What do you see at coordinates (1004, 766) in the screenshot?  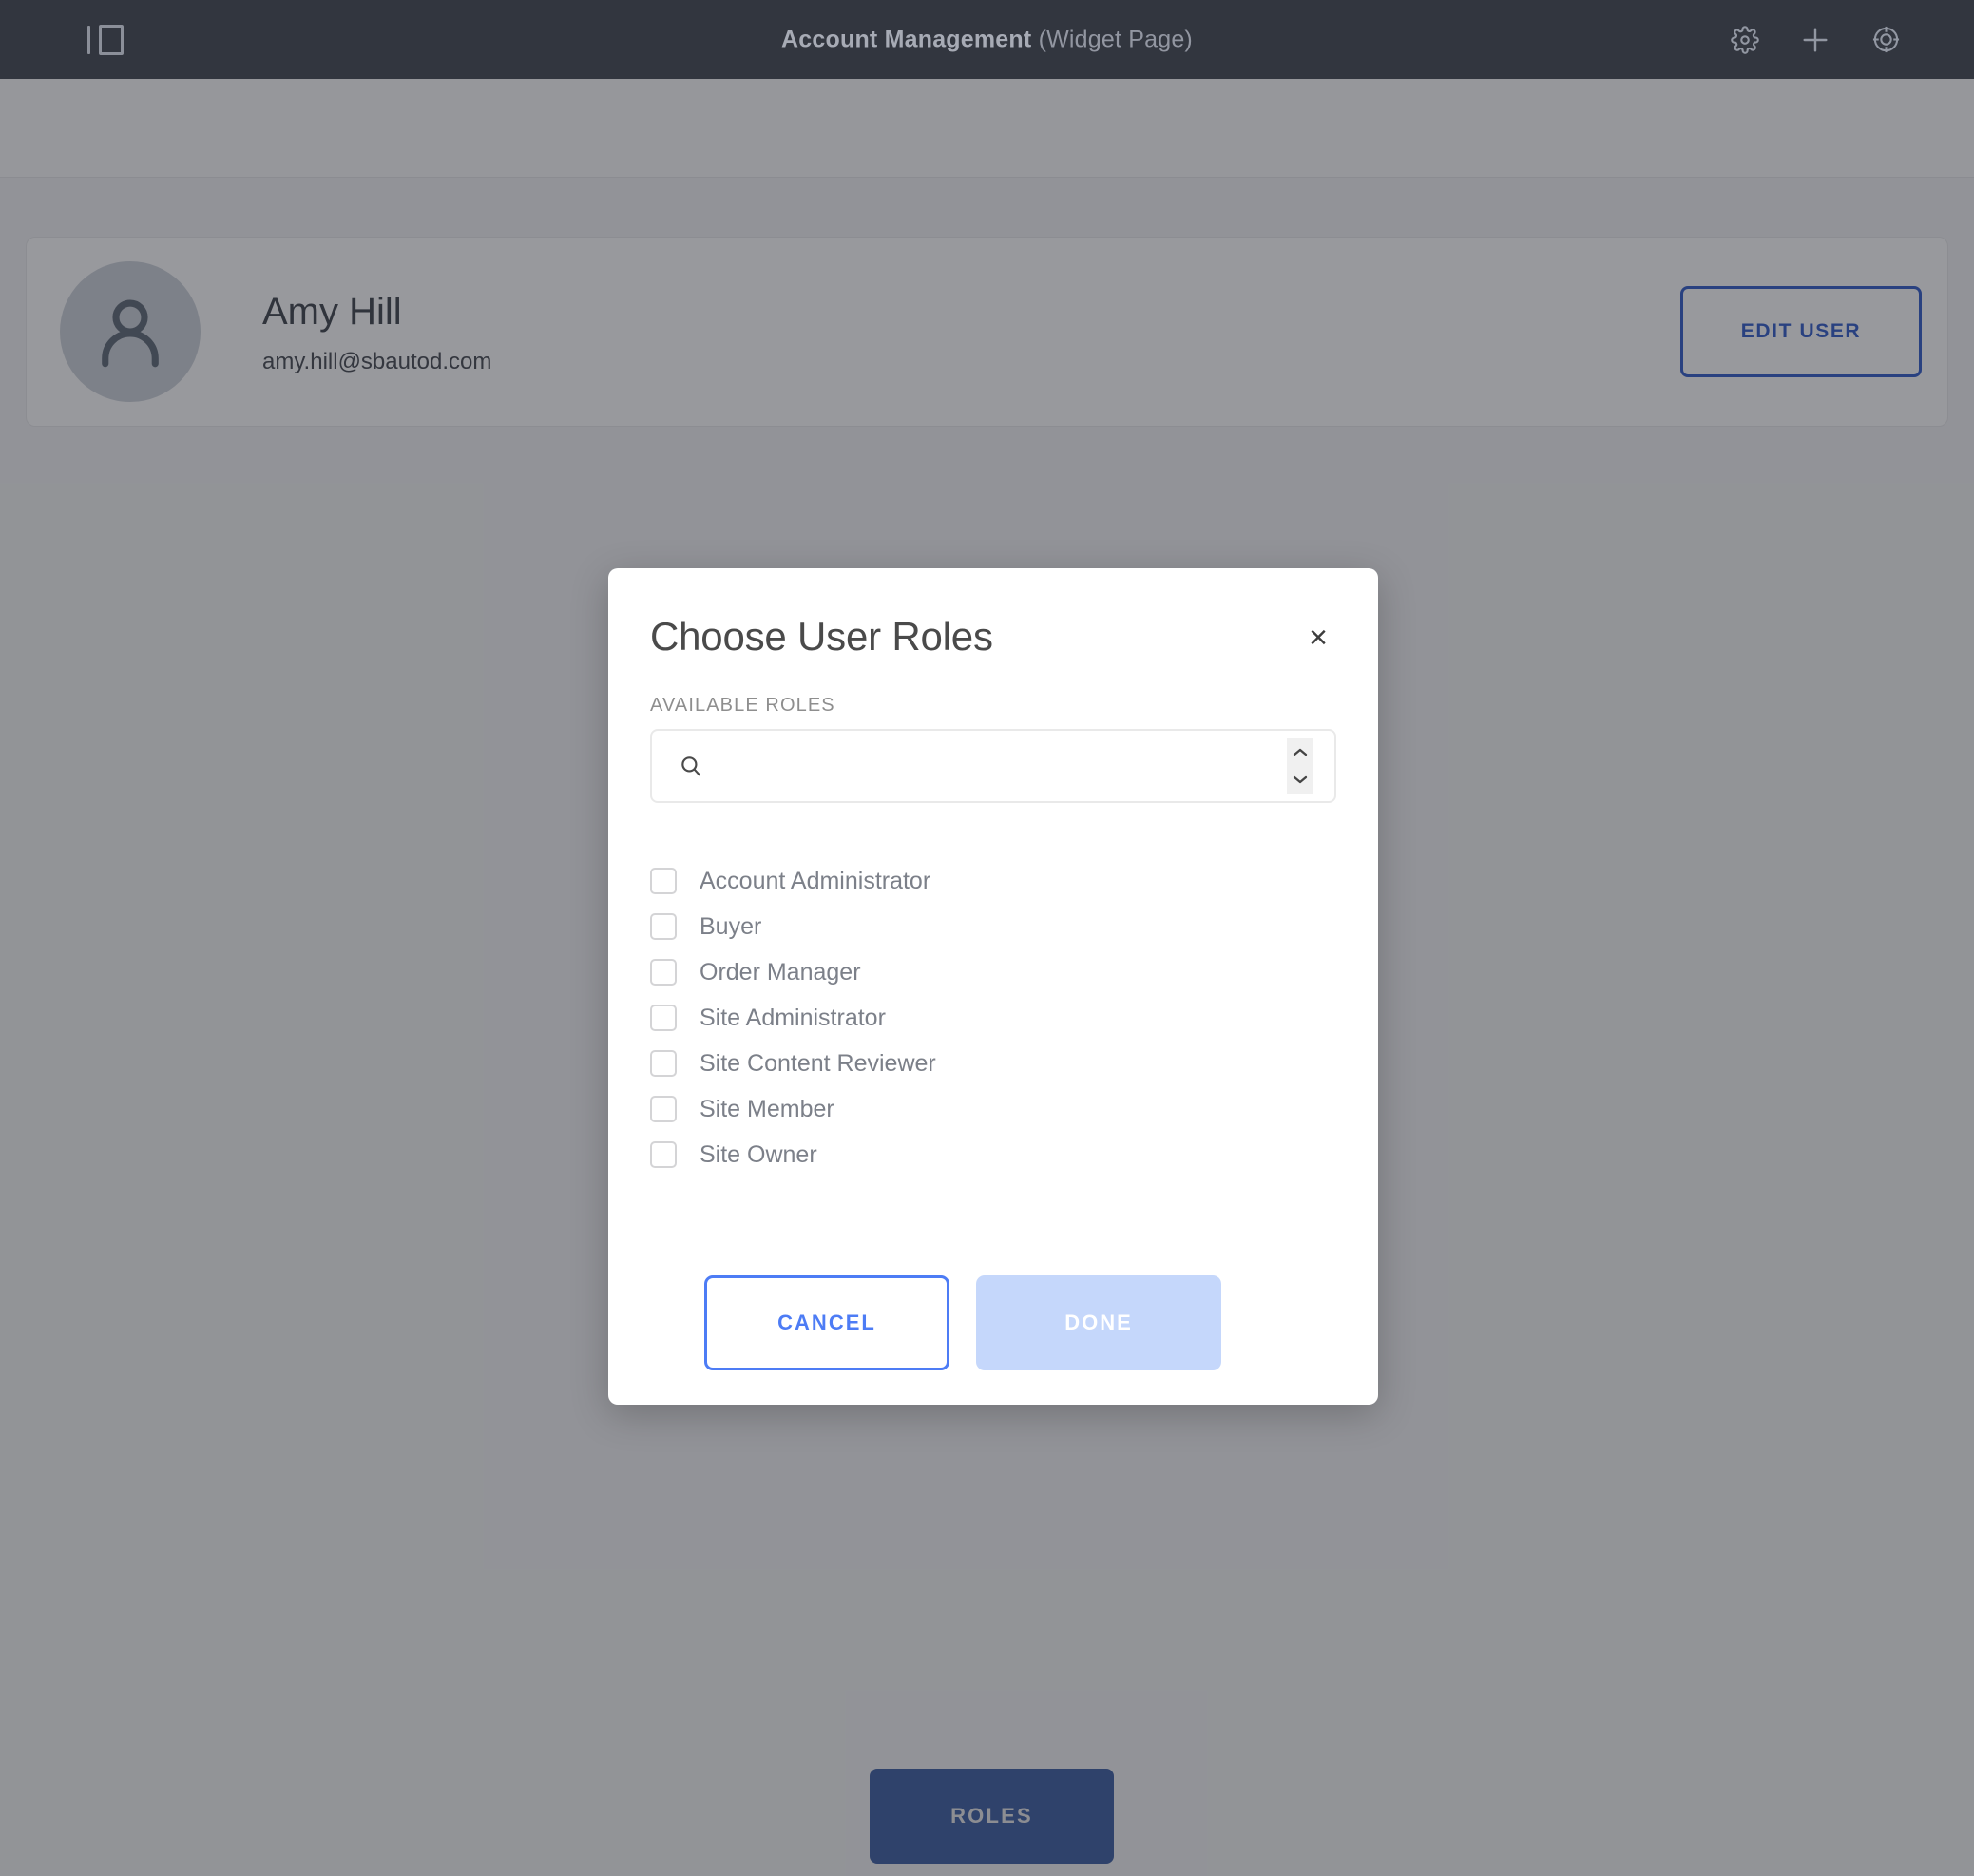 I see `search-input` at bounding box center [1004, 766].